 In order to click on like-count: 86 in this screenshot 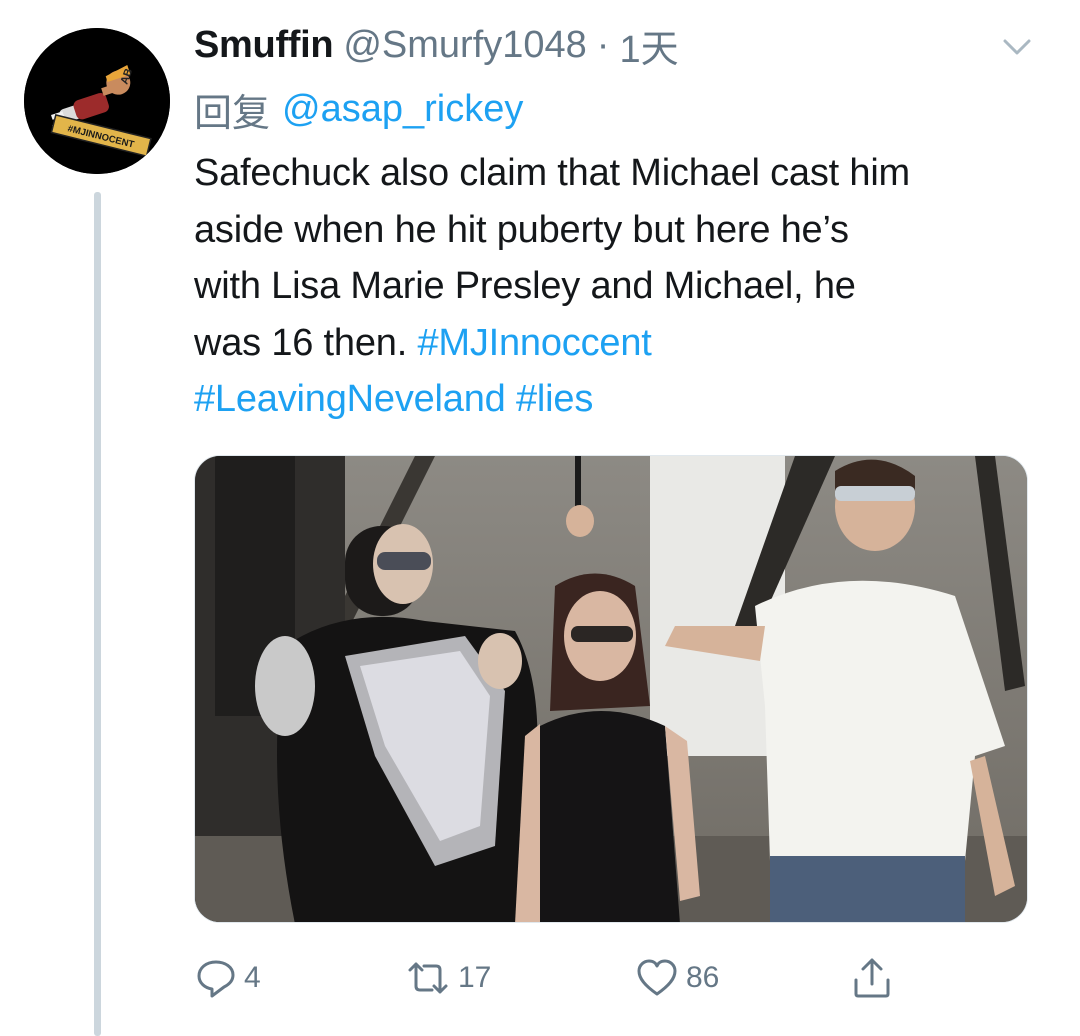, I will do `click(703, 977)`.